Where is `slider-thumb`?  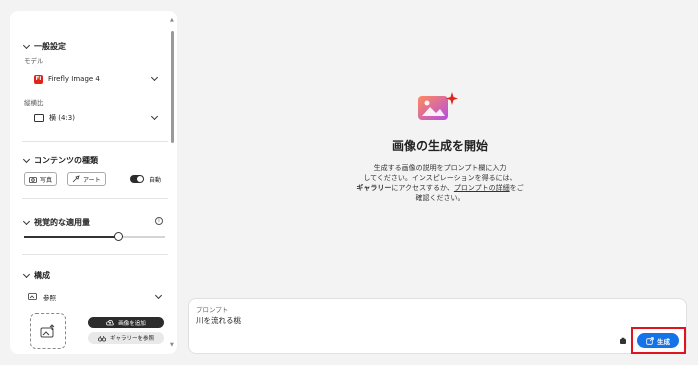 slider-thumb is located at coordinates (118, 236).